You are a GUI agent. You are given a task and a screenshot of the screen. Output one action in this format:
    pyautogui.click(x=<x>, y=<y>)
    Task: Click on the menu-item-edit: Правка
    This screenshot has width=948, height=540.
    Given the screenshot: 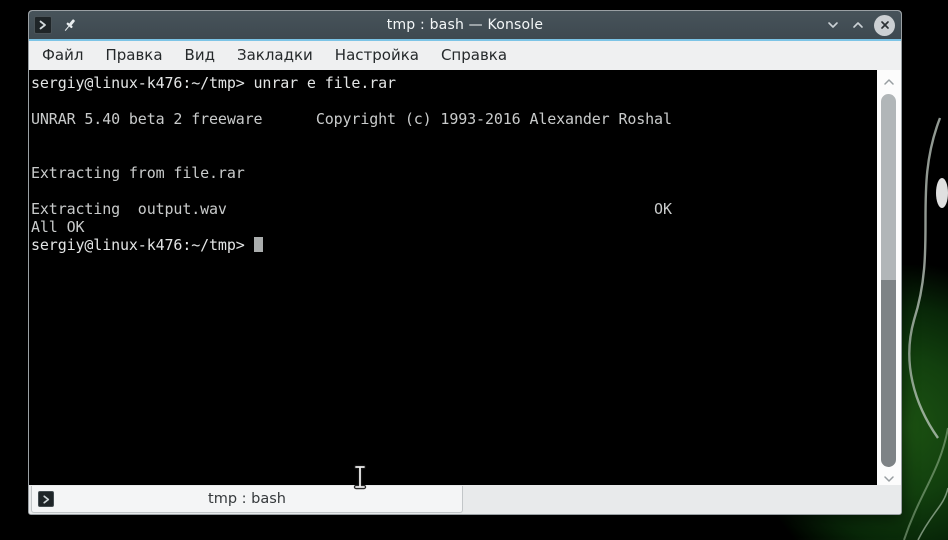 What is the action you would take?
    pyautogui.click(x=133, y=55)
    